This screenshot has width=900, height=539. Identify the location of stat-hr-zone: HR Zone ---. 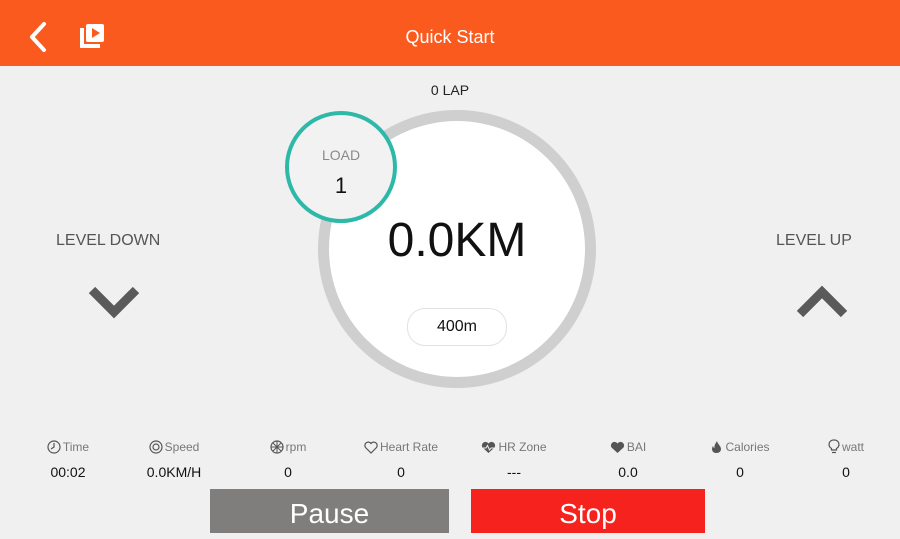
(514, 459).